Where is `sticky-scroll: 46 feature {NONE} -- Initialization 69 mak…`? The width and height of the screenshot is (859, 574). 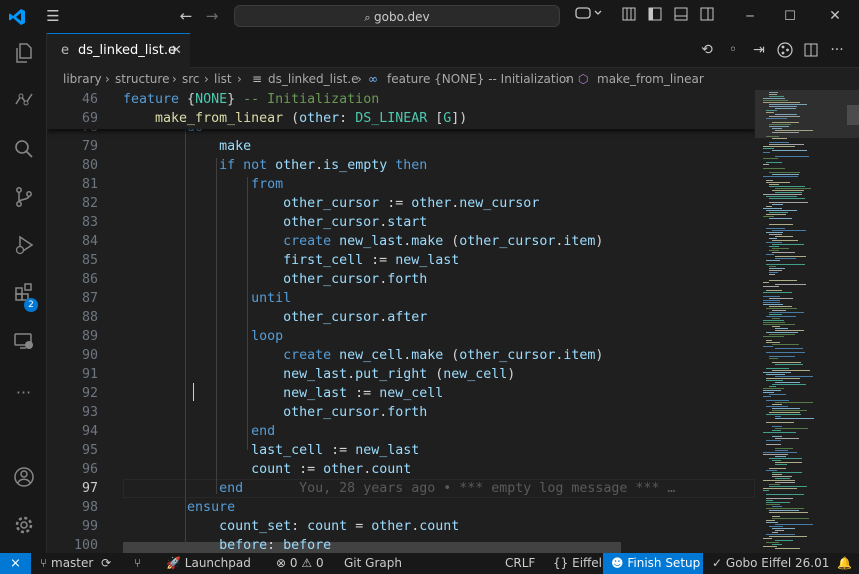
sticky-scroll: 46 feature {NONE} -- Initialization 69 mak… is located at coordinates (401, 109).